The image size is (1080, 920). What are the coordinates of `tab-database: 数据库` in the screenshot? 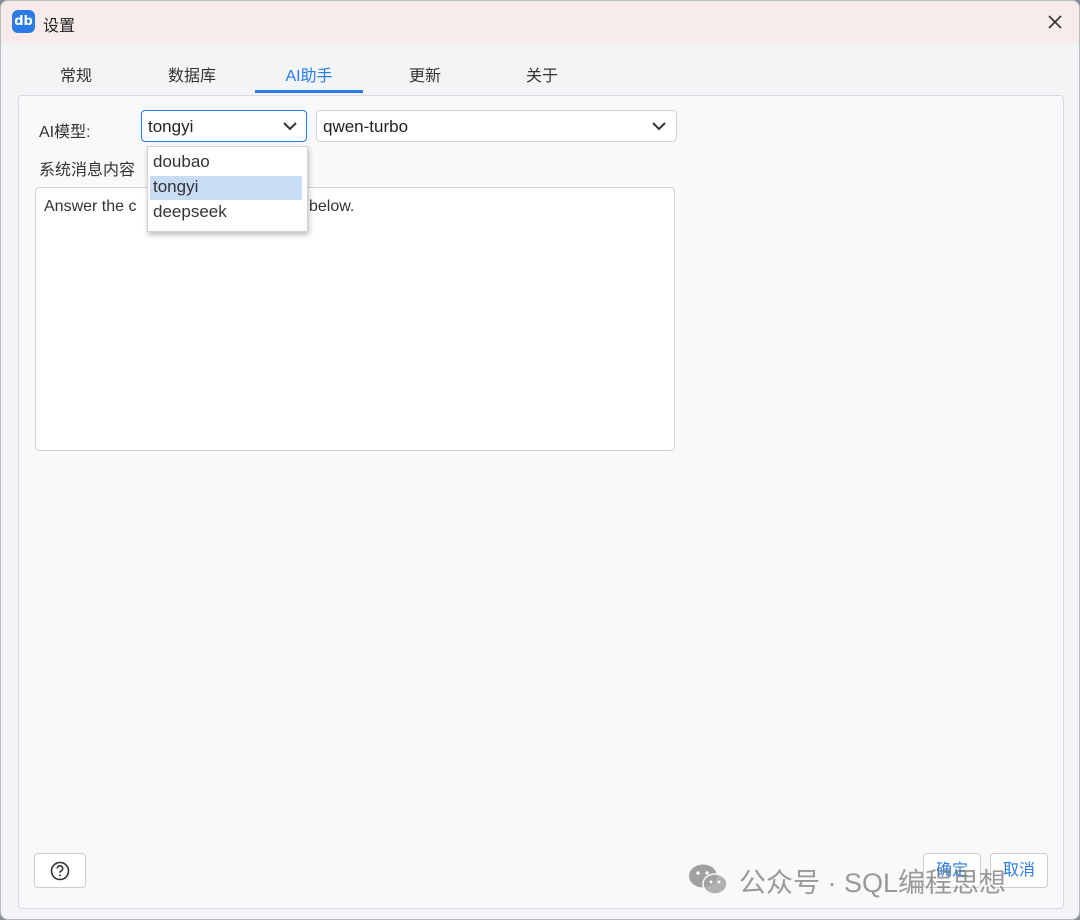 It's located at (192, 79).